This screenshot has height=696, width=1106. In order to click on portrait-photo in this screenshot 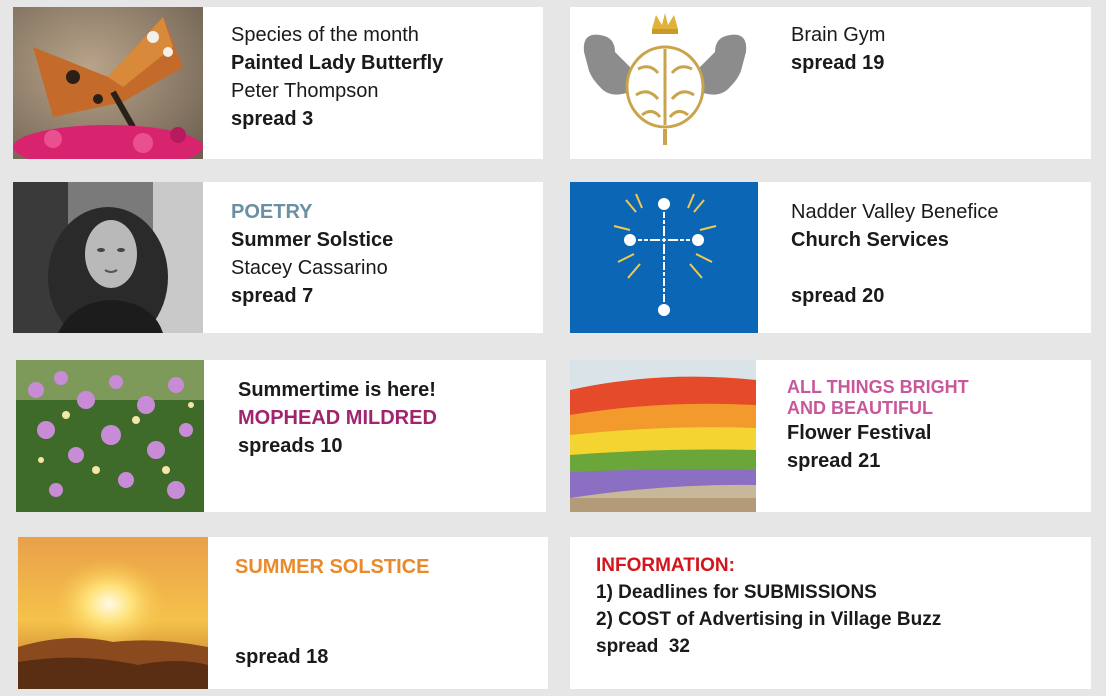, I will do `click(108, 257)`.